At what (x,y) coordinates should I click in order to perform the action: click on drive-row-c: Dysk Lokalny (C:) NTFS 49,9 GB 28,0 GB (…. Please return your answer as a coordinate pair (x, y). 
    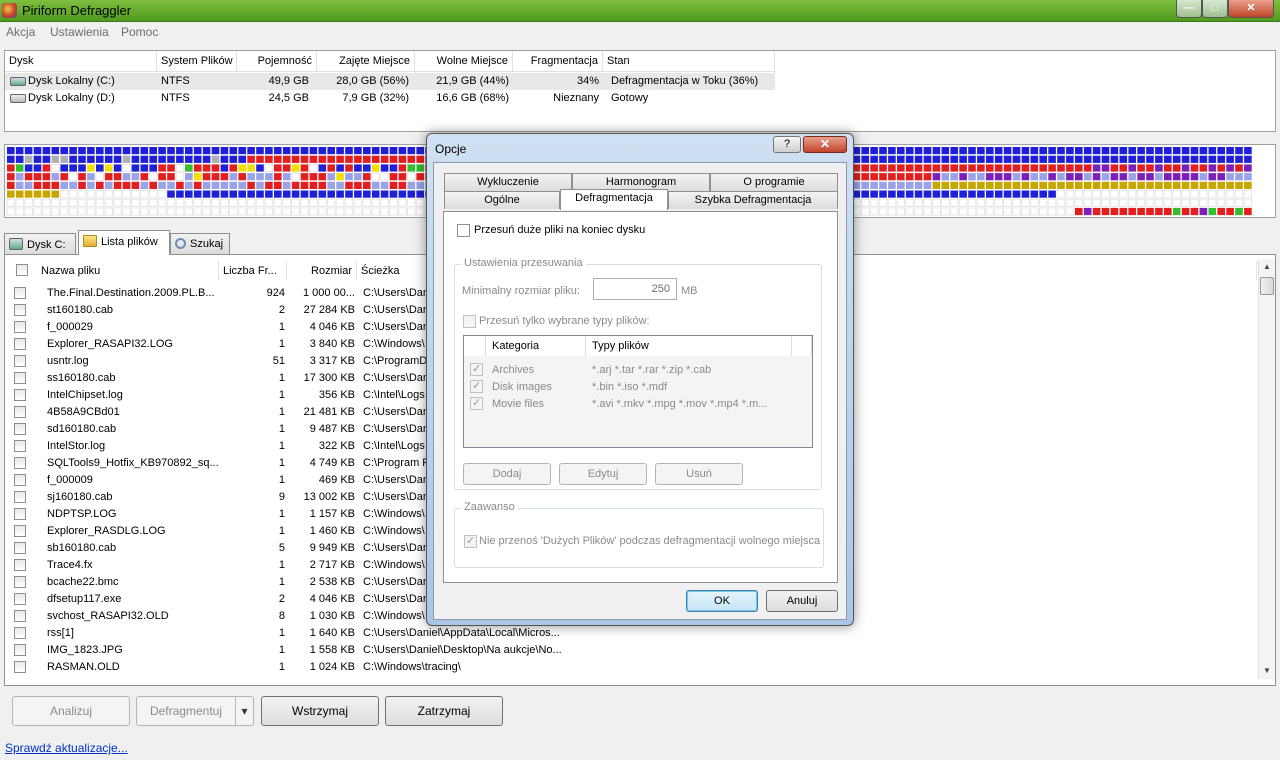
    Looking at the image, I should click on (390, 81).